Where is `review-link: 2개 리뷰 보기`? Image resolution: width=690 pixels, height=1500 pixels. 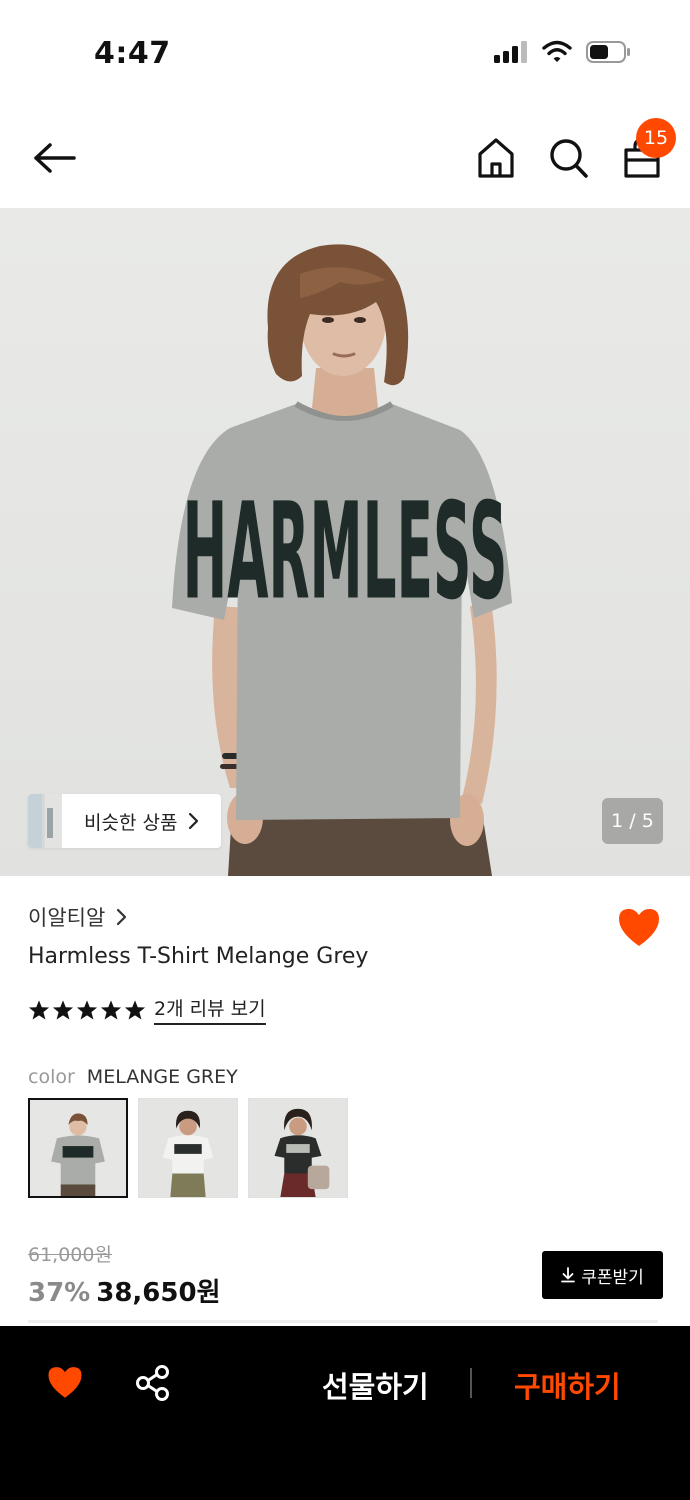
review-link: 2개 리뷰 보기 is located at coordinates (210, 1009).